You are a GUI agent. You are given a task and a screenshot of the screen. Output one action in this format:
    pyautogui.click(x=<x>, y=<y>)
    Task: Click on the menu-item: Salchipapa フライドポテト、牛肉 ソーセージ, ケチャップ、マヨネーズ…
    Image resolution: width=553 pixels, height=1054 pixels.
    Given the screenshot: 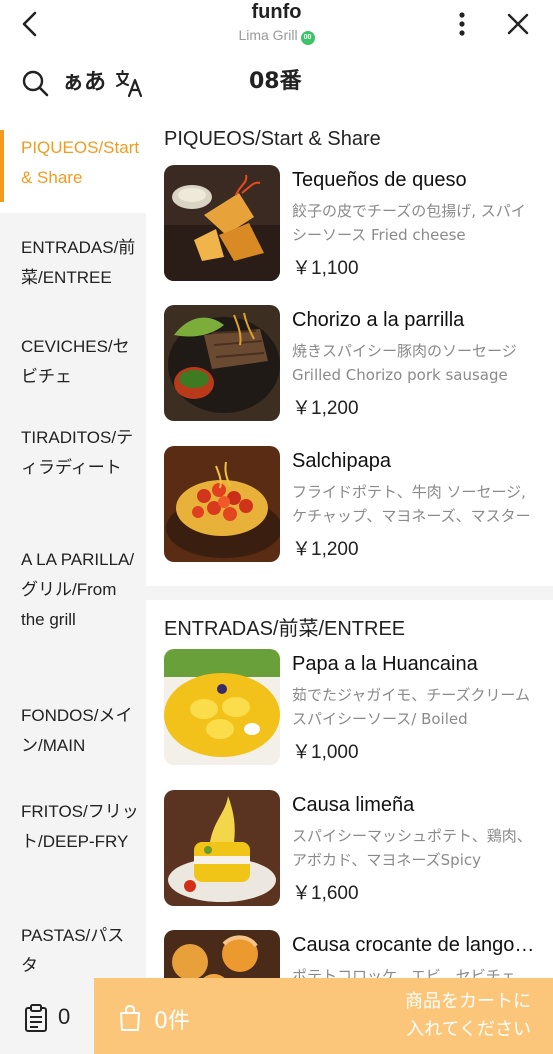 What is the action you would take?
    pyautogui.click(x=358, y=505)
    